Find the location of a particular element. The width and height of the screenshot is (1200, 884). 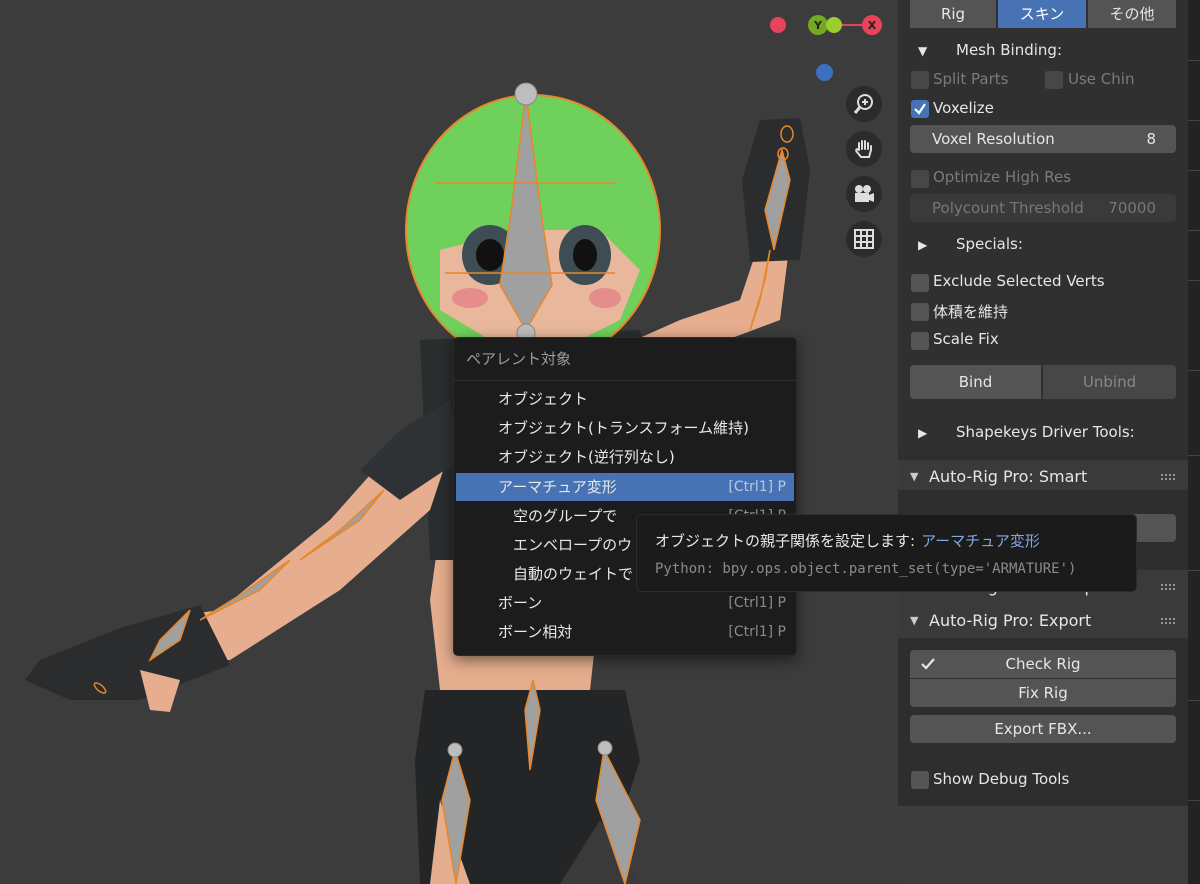

tab-misc: その他 is located at coordinates (1132, 14).